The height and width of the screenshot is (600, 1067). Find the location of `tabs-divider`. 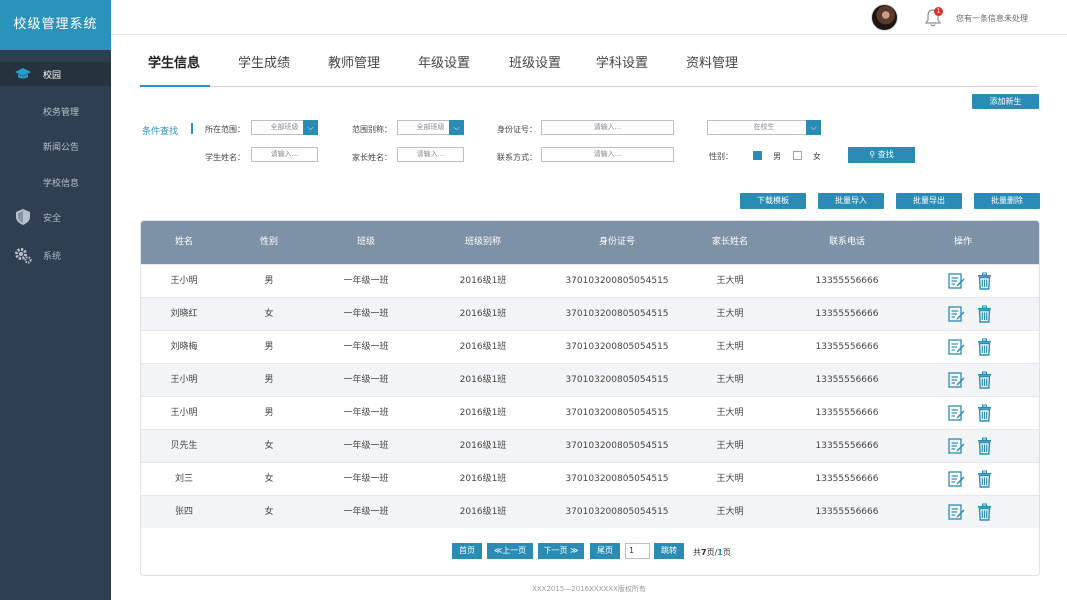

tabs-divider is located at coordinates (589, 86).